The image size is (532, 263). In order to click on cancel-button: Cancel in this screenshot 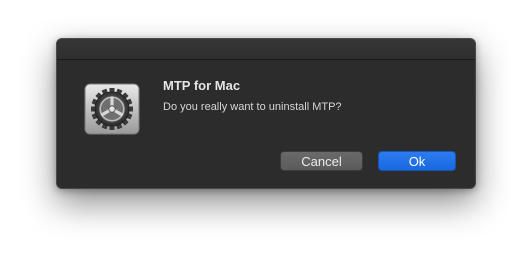, I will do `click(321, 161)`.